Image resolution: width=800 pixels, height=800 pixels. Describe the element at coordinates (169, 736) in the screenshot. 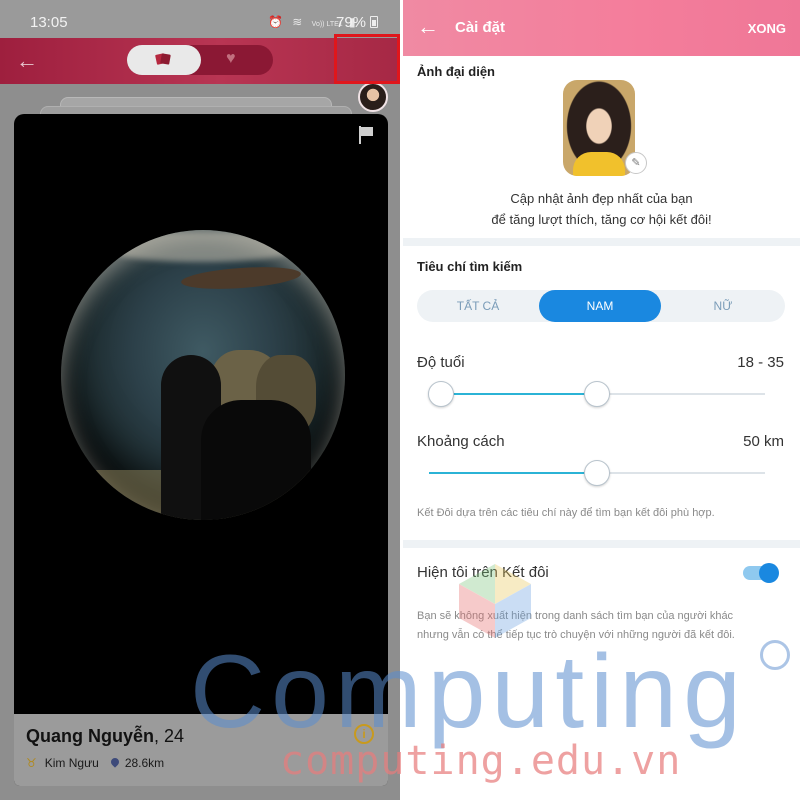

I see `profile-age: , 24` at that location.